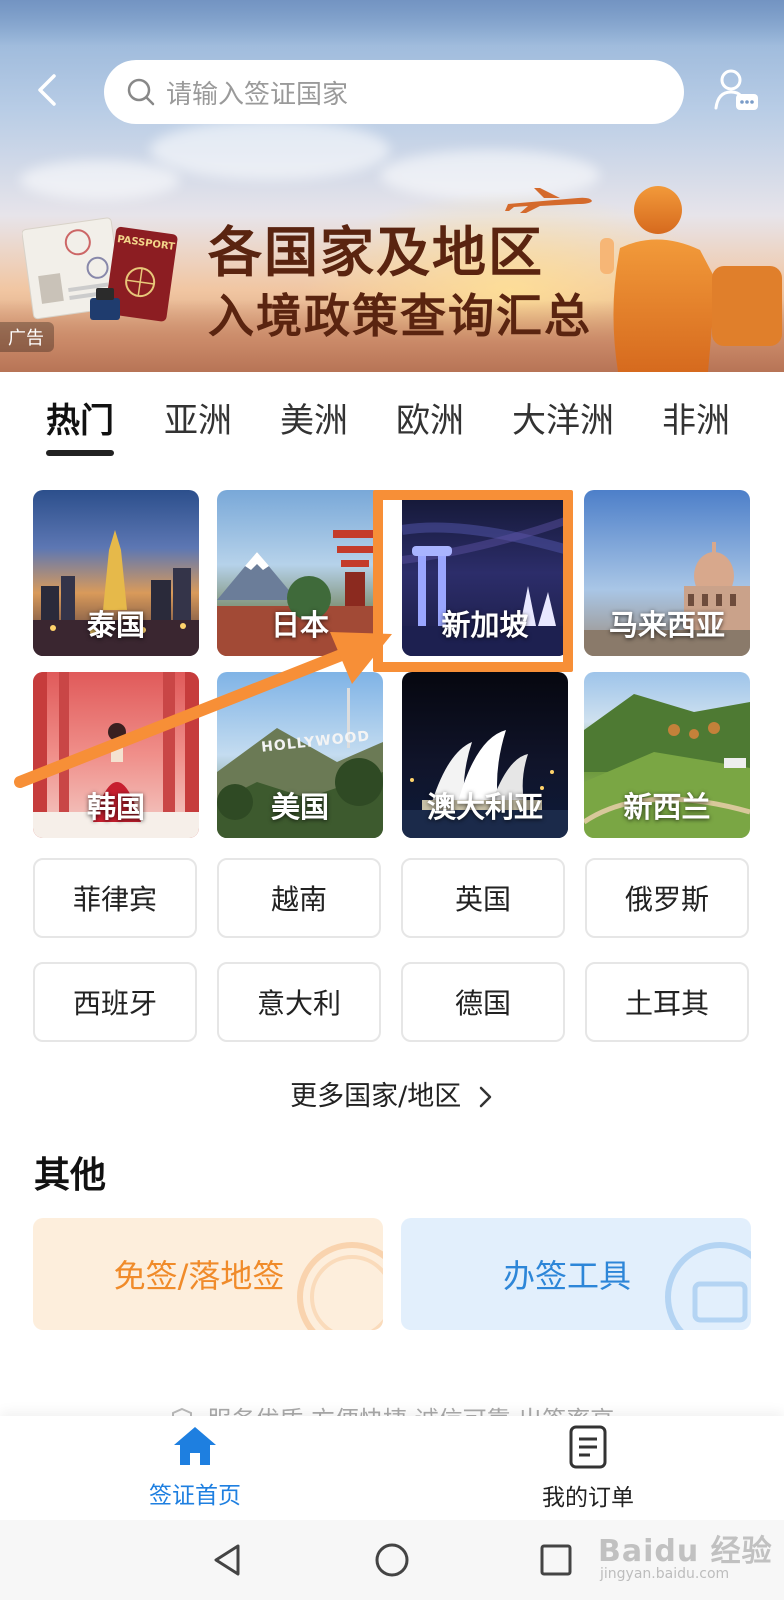 The image size is (784, 1600). Describe the element at coordinates (299, 898) in the screenshot. I see `country-button-vietnam: 越南` at that location.